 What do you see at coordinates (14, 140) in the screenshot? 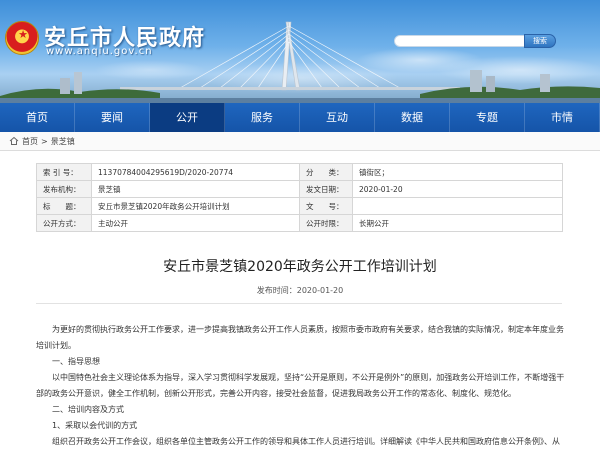
I see `home-icon` at bounding box center [14, 140].